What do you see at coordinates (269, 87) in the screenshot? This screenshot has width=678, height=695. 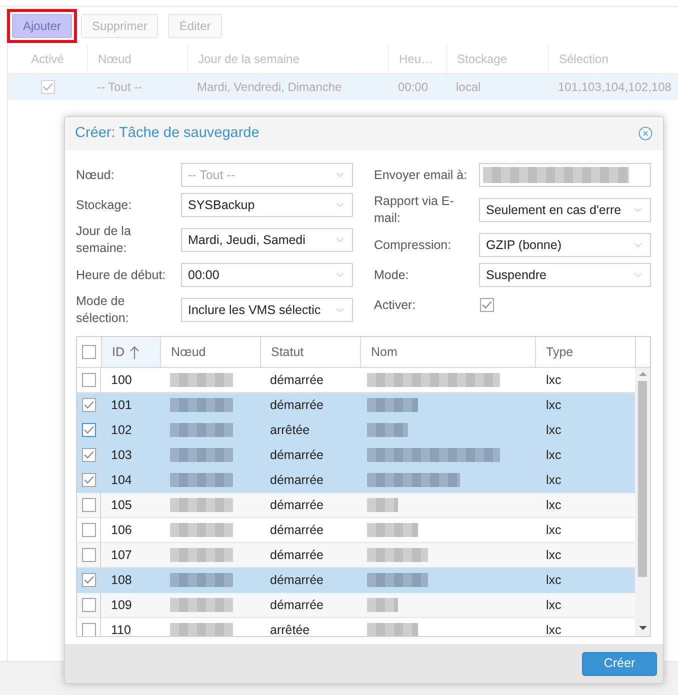 I see `table-cell-text: Mardi, Vendredi, Dimanche` at bounding box center [269, 87].